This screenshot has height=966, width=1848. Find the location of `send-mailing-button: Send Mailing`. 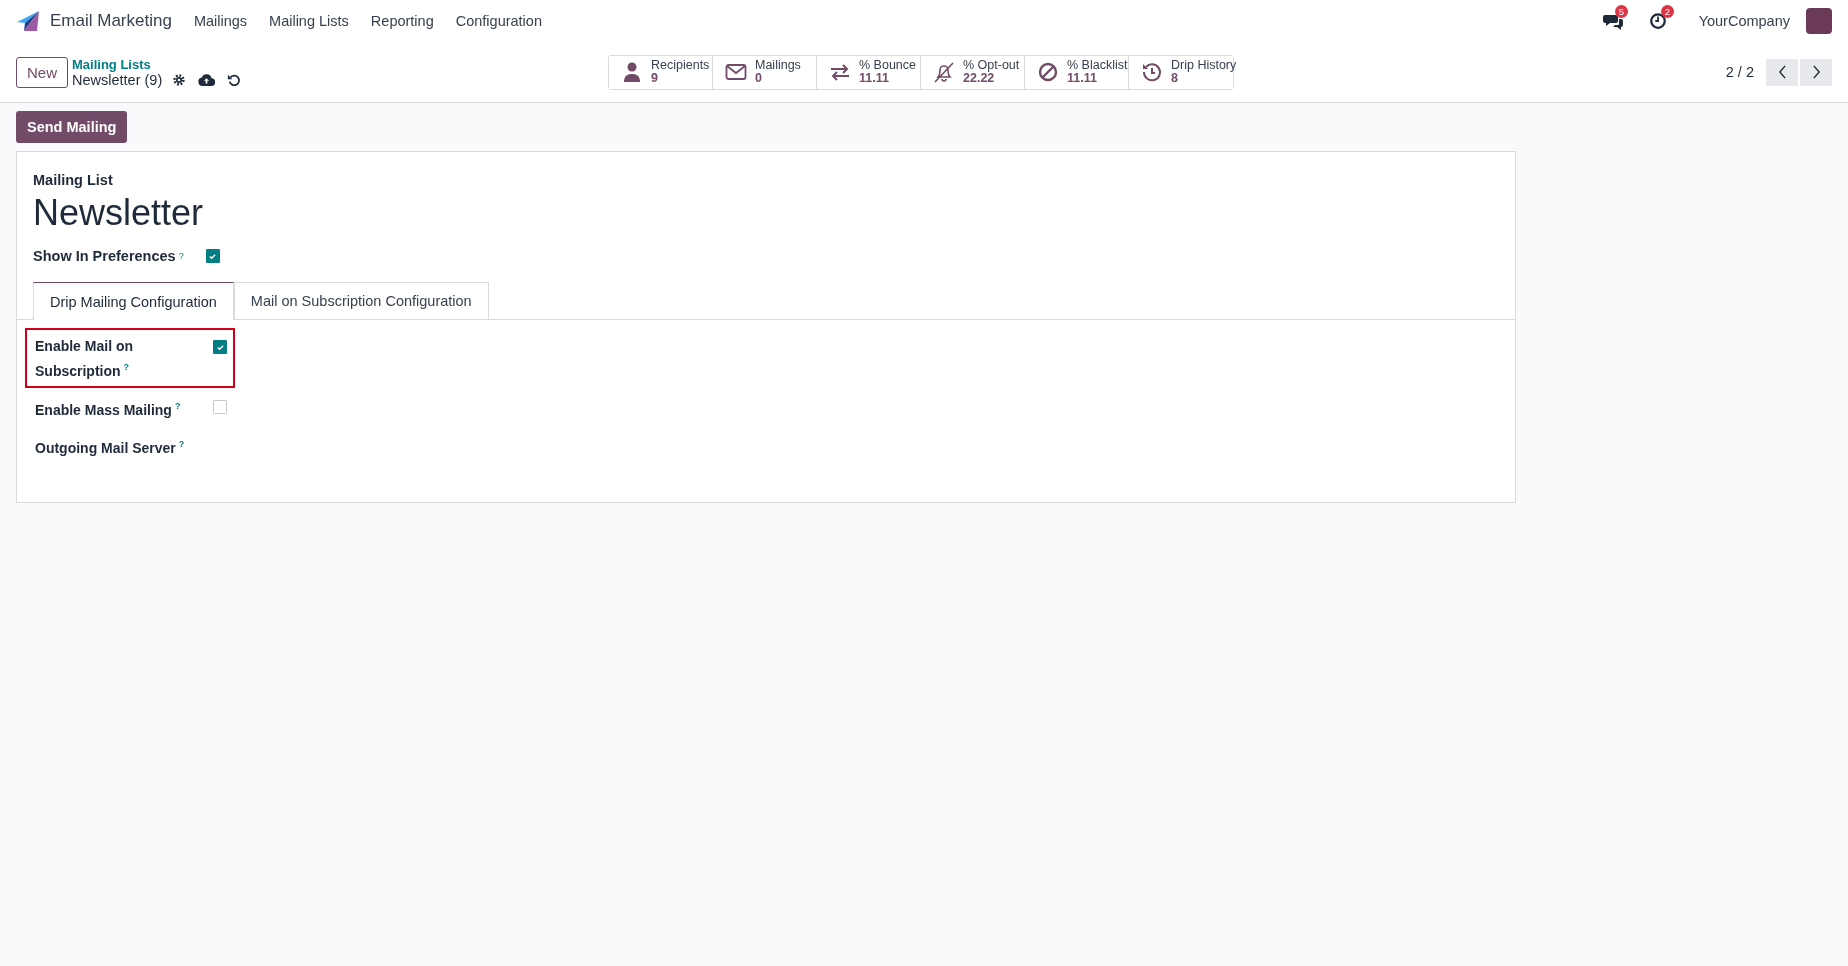

send-mailing-button: Send Mailing is located at coordinates (72, 127).